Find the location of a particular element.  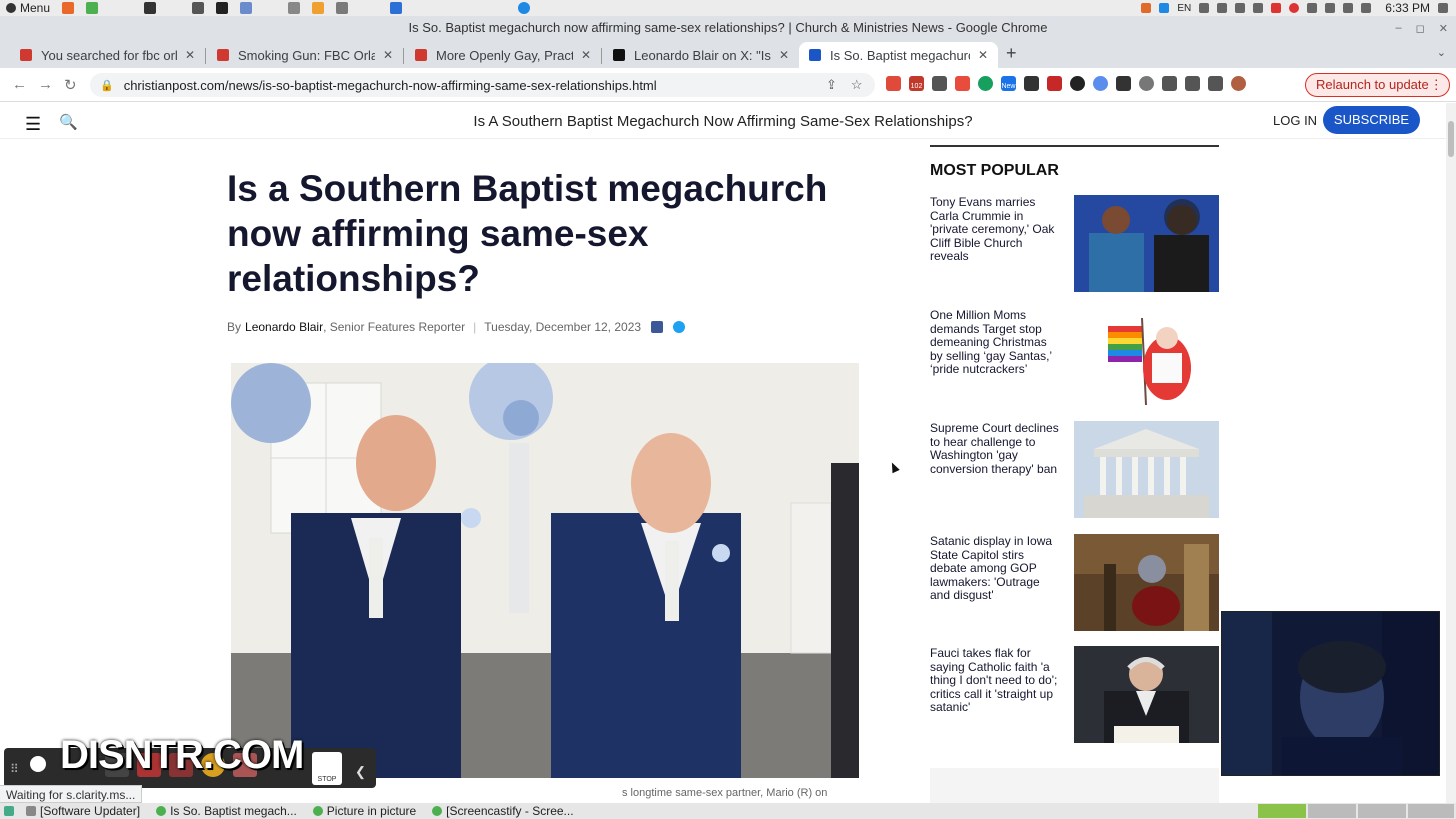

bookmark-star-icon: ☆ is located at coordinates (857, 85).